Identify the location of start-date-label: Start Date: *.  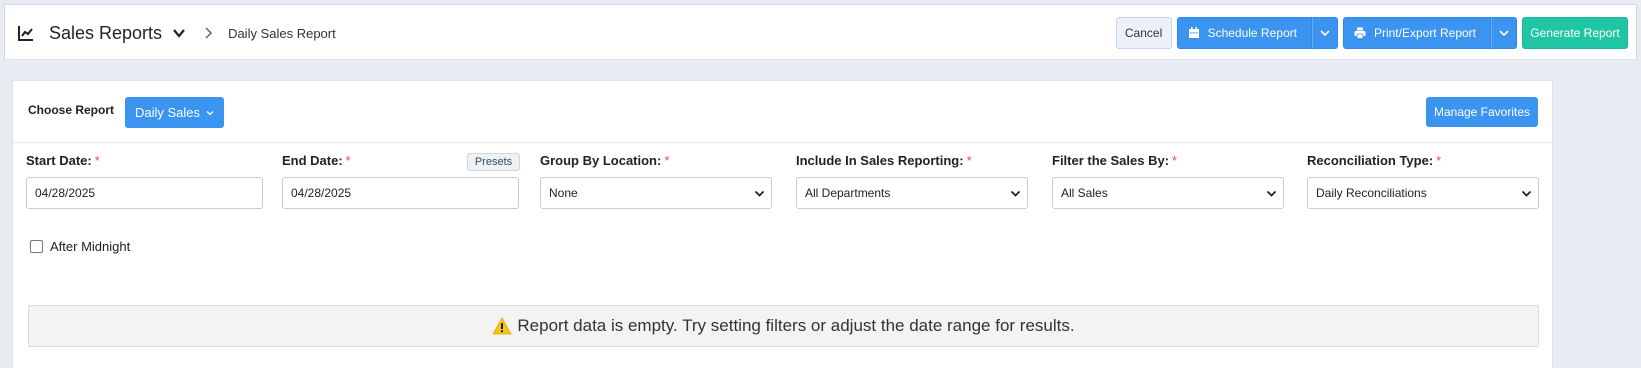
(63, 160).